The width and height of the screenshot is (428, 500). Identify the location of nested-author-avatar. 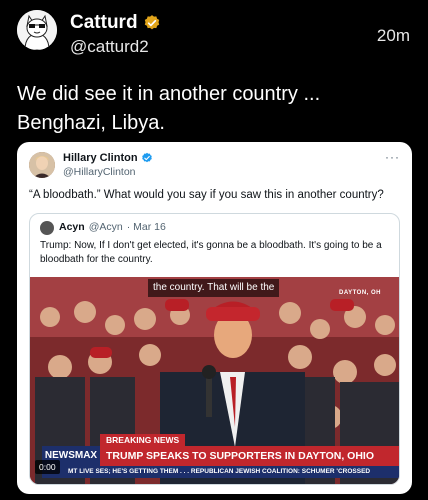
(47, 228).